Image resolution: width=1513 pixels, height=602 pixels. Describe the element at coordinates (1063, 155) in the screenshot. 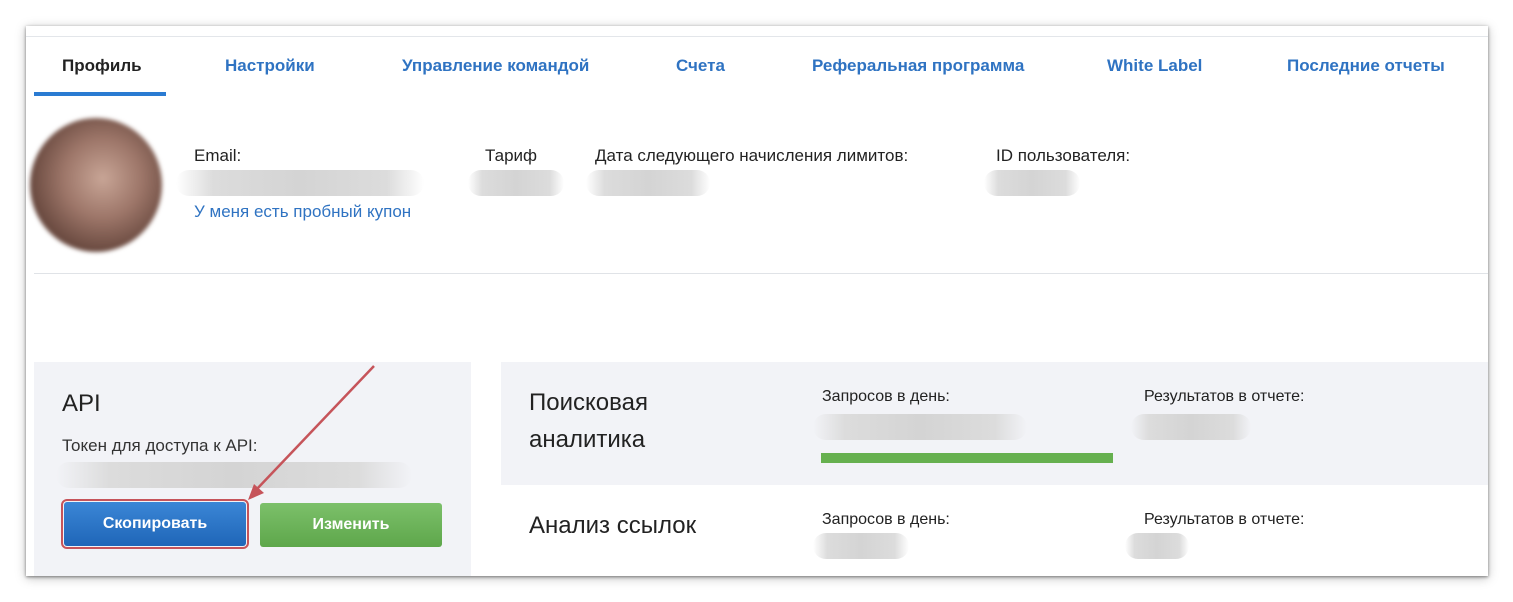

I see `user-id-label: ID пользователя:` at that location.